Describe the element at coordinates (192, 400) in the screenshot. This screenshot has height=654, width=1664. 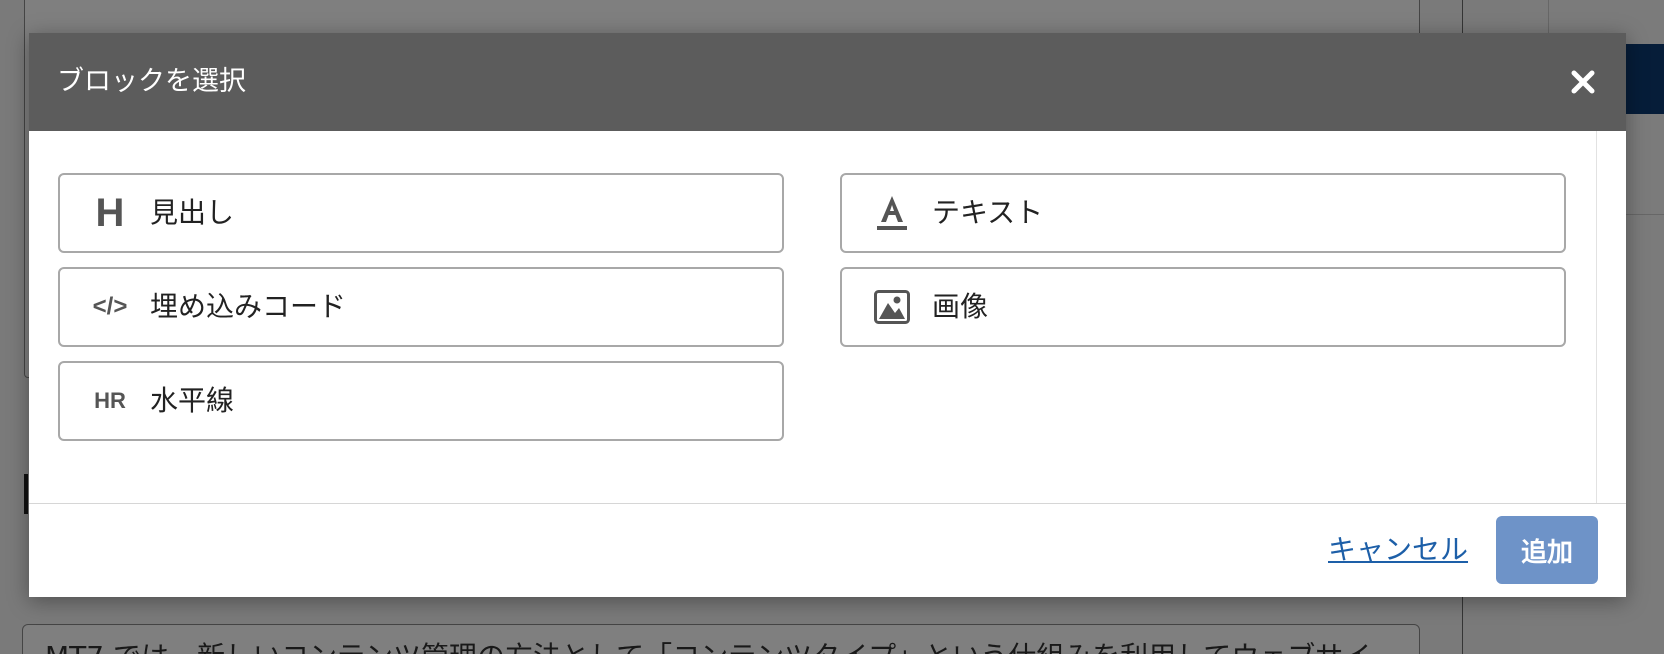
I see `block-option-label: 水平線` at that location.